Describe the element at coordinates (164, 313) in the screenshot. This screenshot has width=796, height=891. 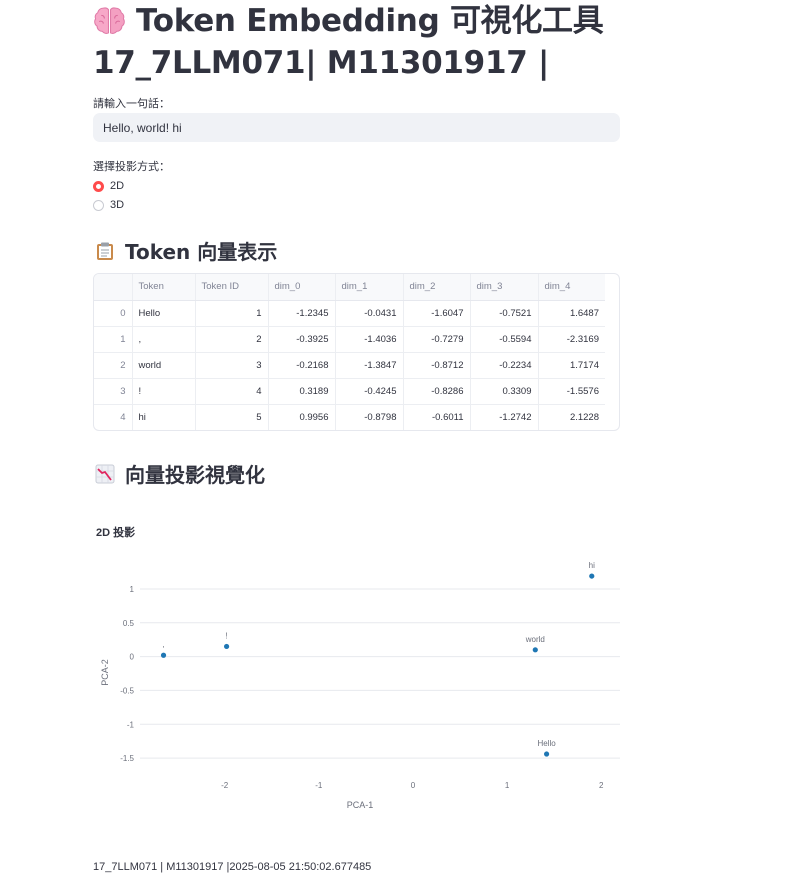
I see `token-cell: Hello` at that location.